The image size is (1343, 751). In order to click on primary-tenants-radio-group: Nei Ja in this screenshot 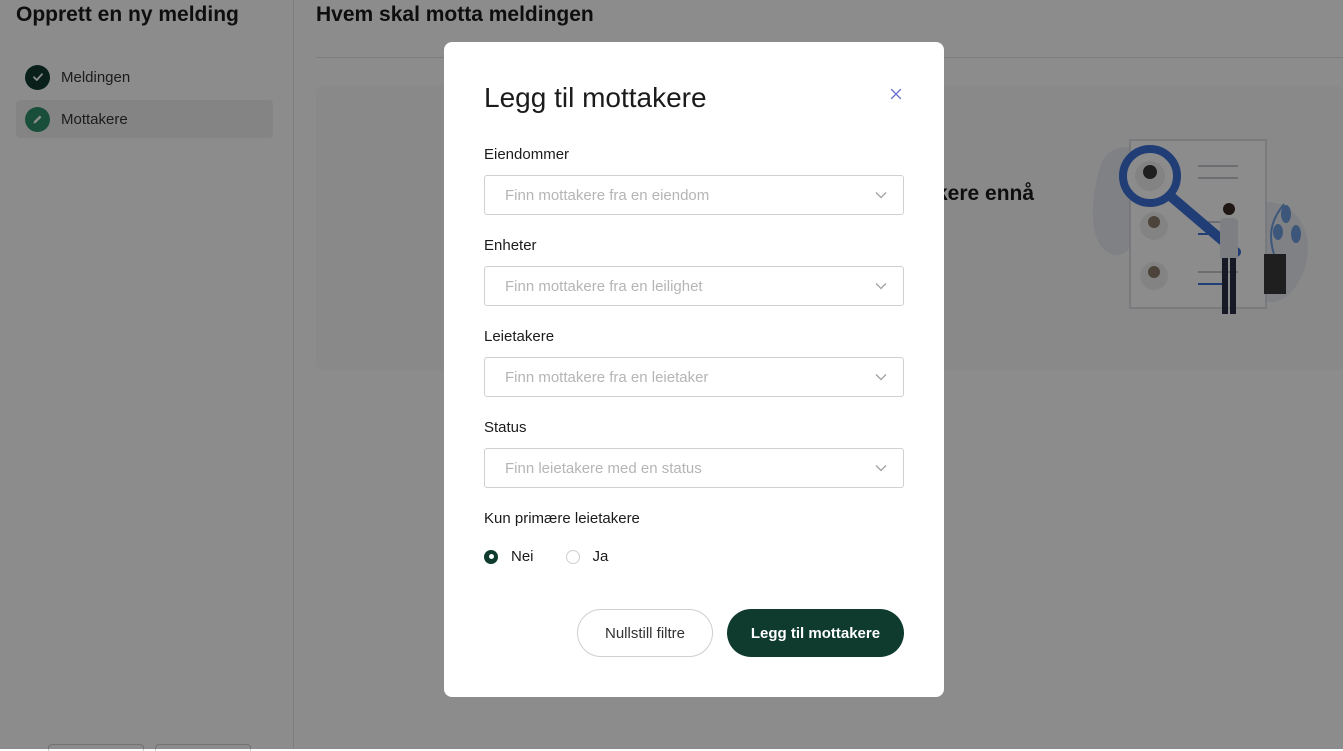, I will do `click(562, 556)`.